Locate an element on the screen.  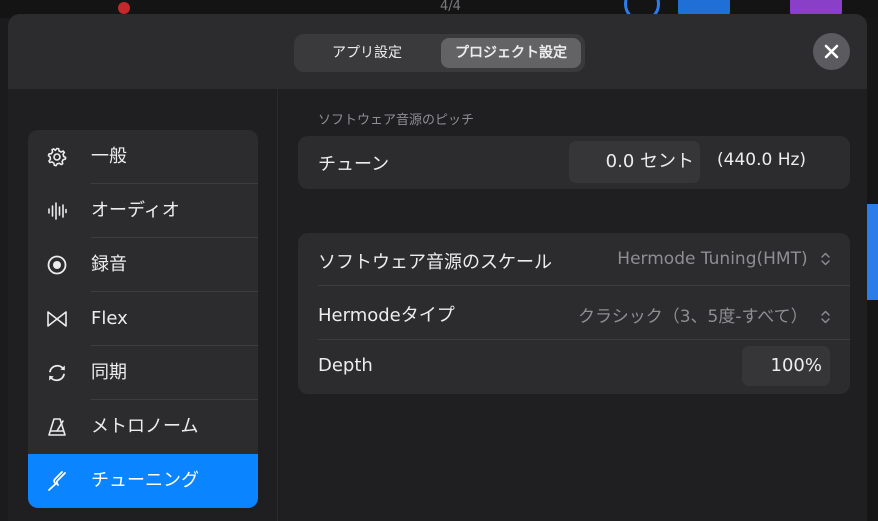
sidebar-item-tuning: チューニング is located at coordinates (143, 481).